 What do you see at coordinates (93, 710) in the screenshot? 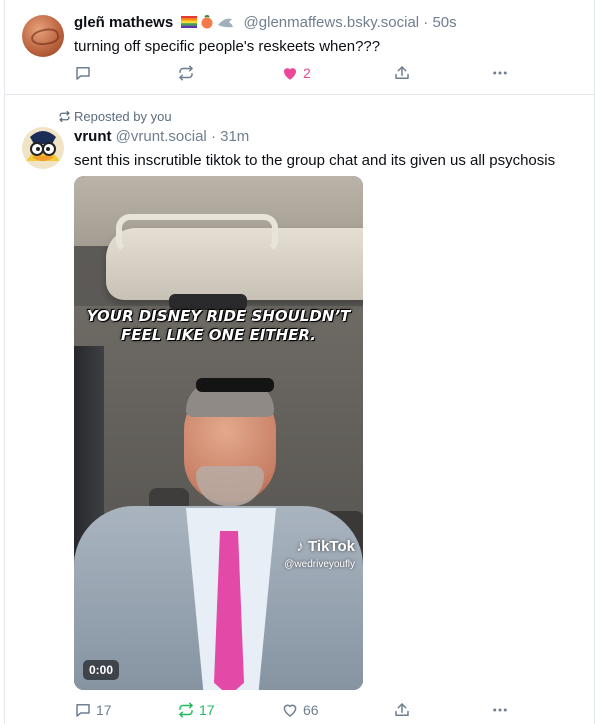
I see `reply-button: 17` at bounding box center [93, 710].